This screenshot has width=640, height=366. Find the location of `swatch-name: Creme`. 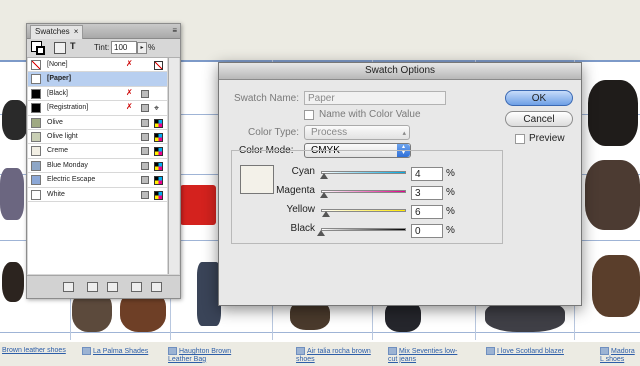

swatch-name: Creme is located at coordinates (58, 151).